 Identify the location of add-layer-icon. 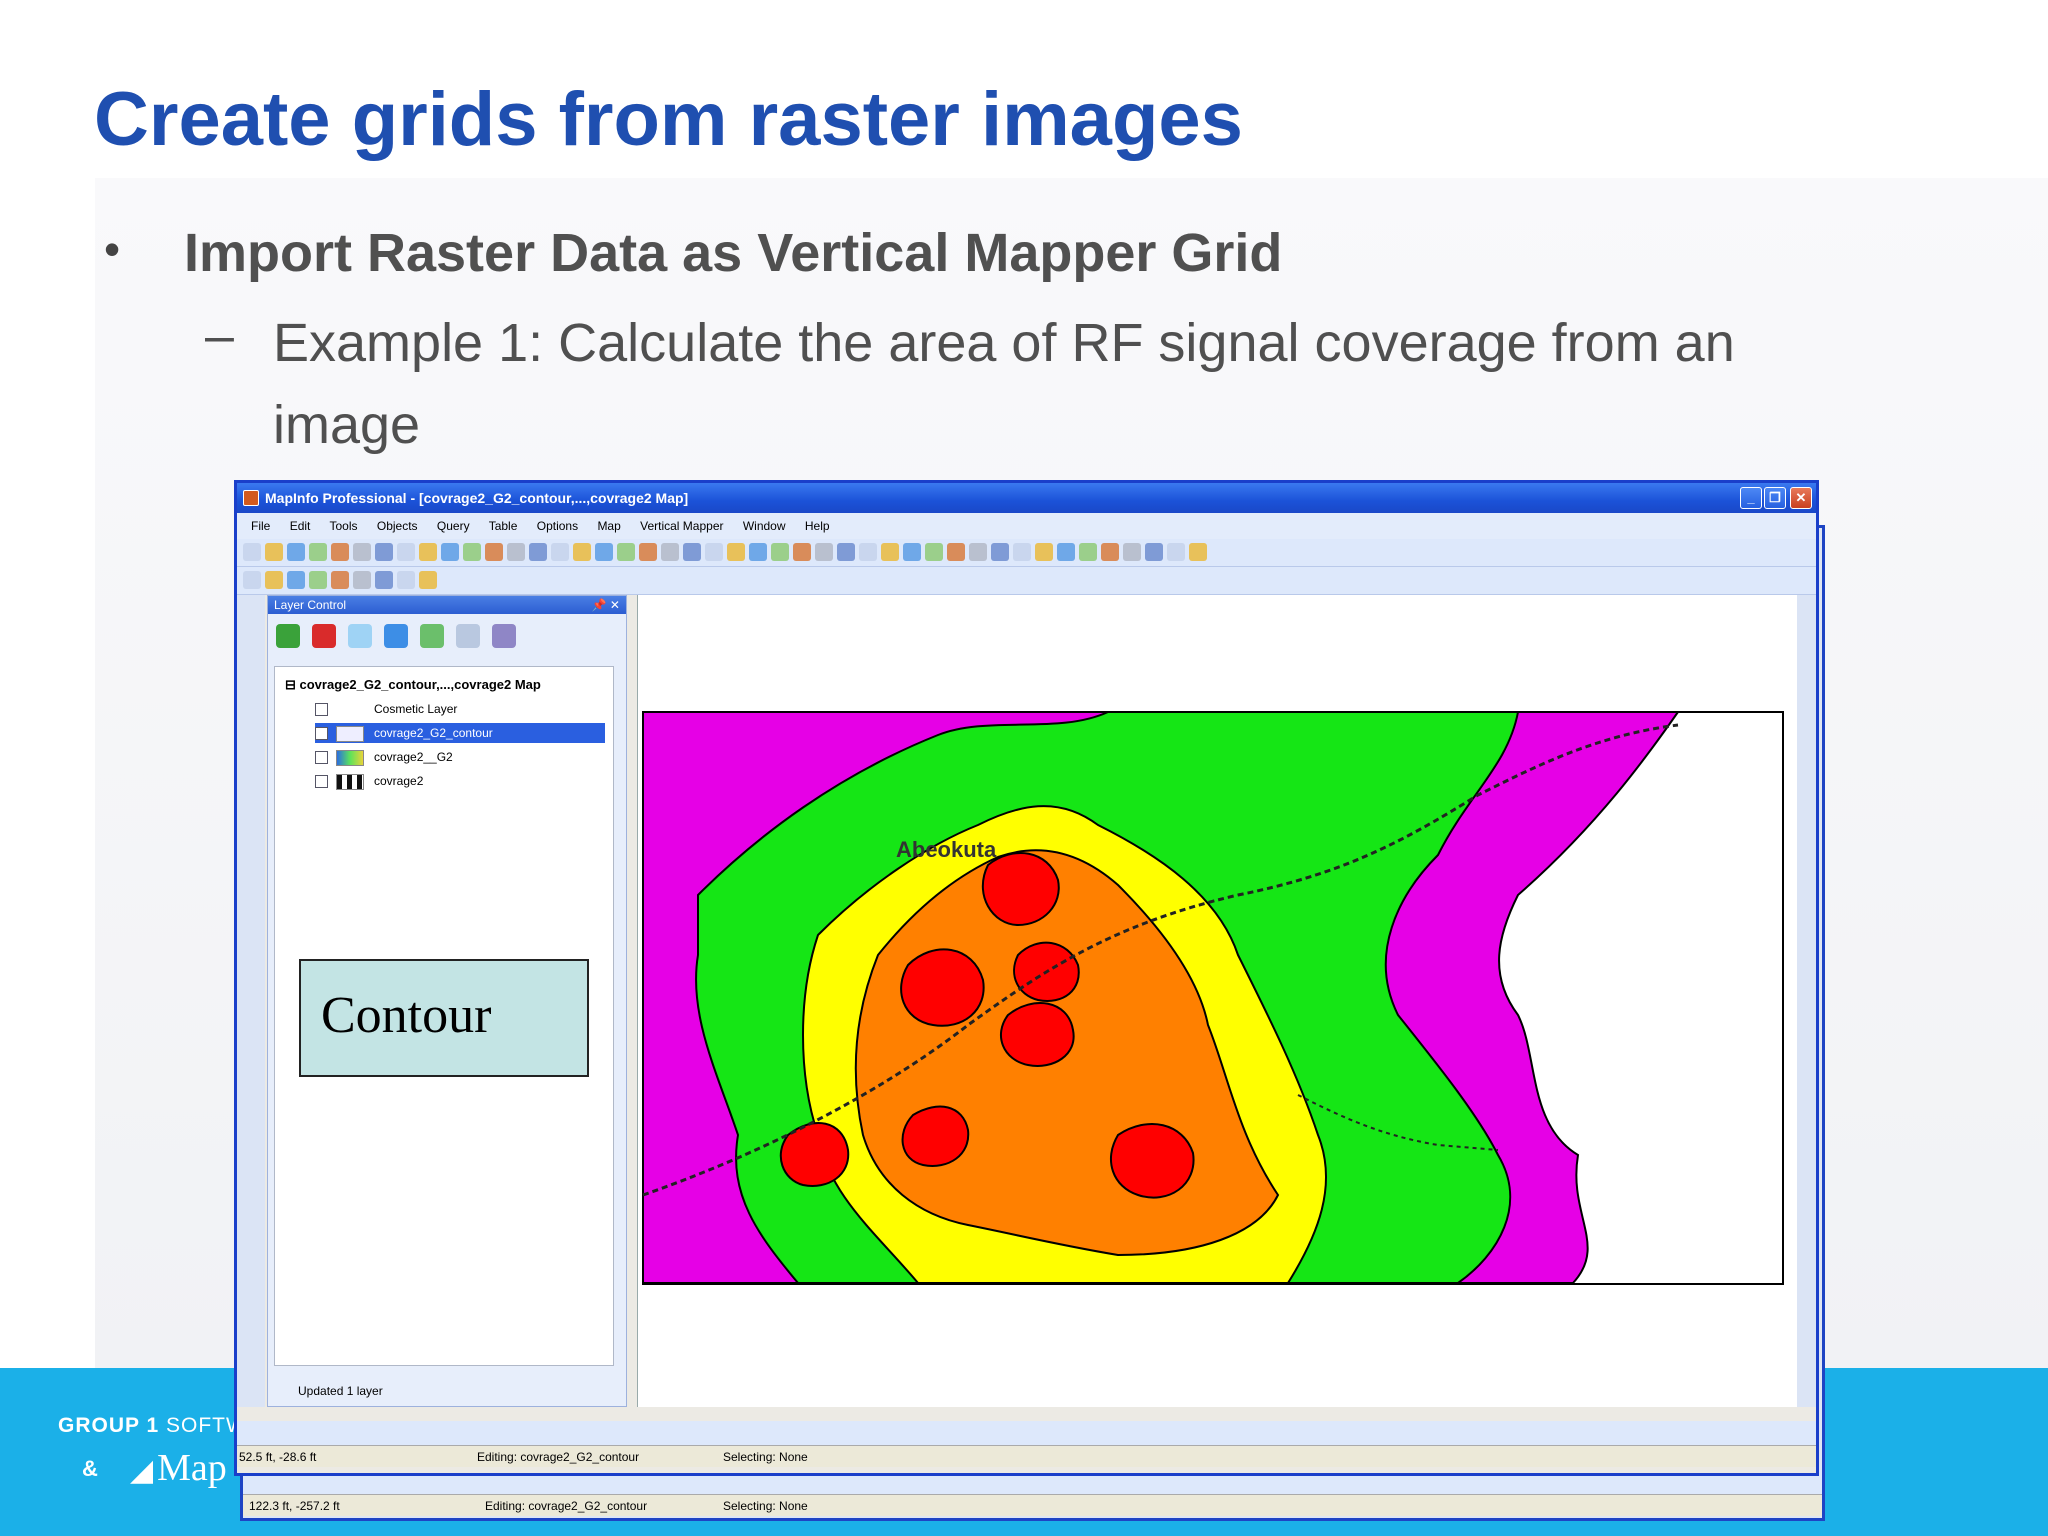
(288, 636).